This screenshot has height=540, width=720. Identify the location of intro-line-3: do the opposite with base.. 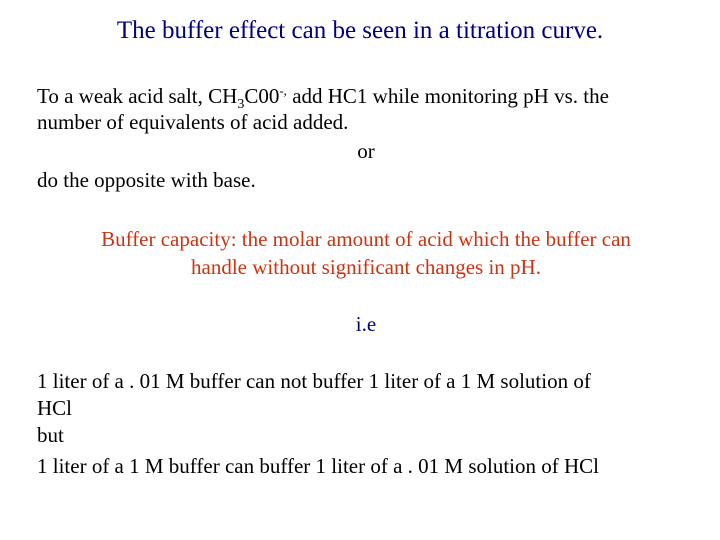
(146, 180).